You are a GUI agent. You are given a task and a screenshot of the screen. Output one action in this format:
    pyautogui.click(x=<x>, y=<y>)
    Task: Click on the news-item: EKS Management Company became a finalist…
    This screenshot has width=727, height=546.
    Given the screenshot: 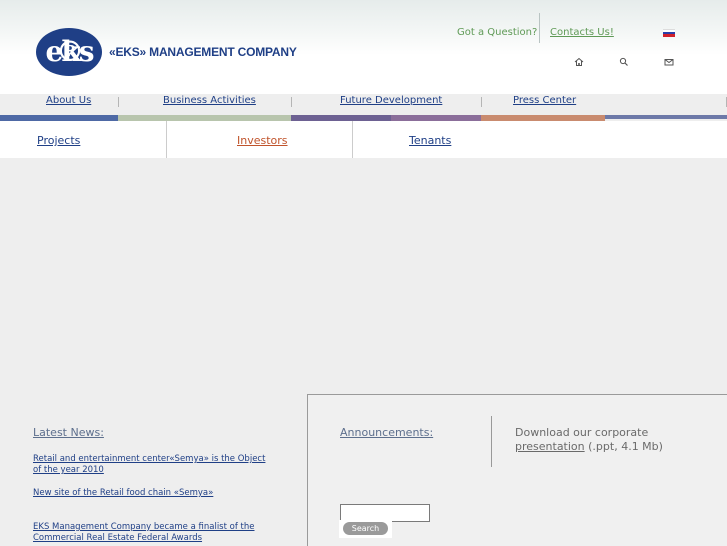 What is the action you would take?
    pyautogui.click(x=153, y=533)
    